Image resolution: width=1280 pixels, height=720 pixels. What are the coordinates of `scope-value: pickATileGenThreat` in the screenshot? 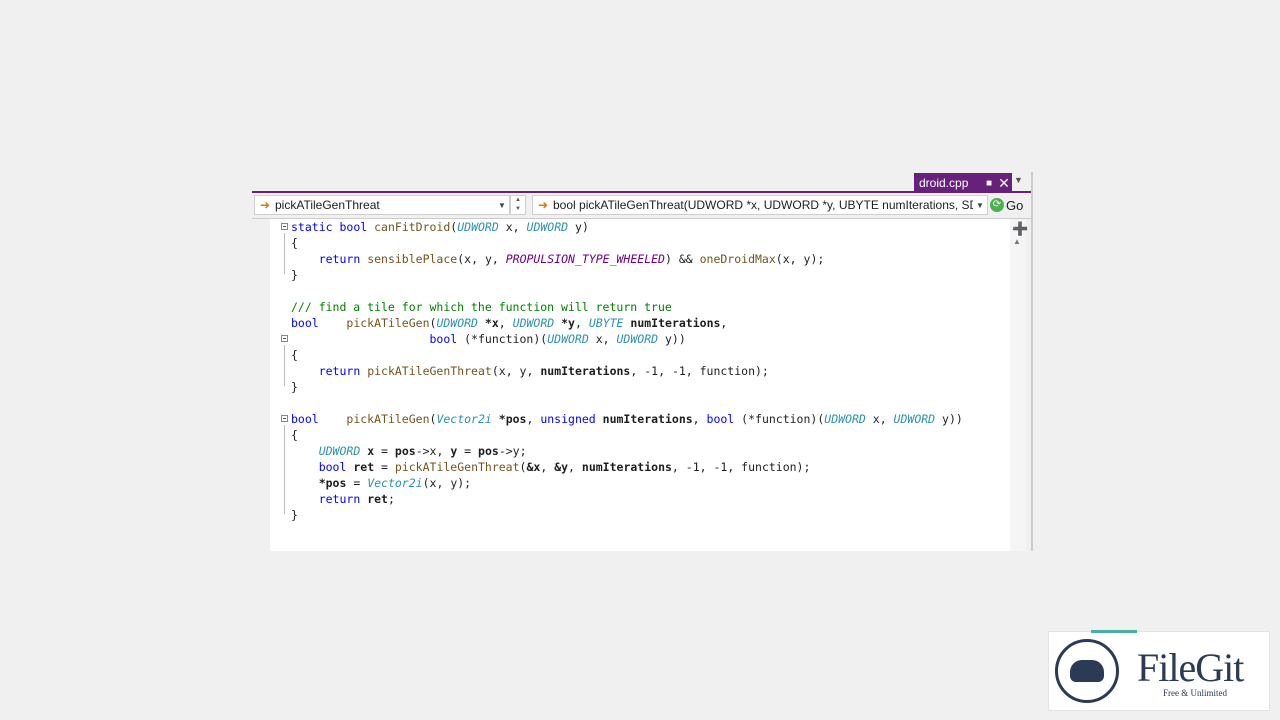 It's located at (327, 205).